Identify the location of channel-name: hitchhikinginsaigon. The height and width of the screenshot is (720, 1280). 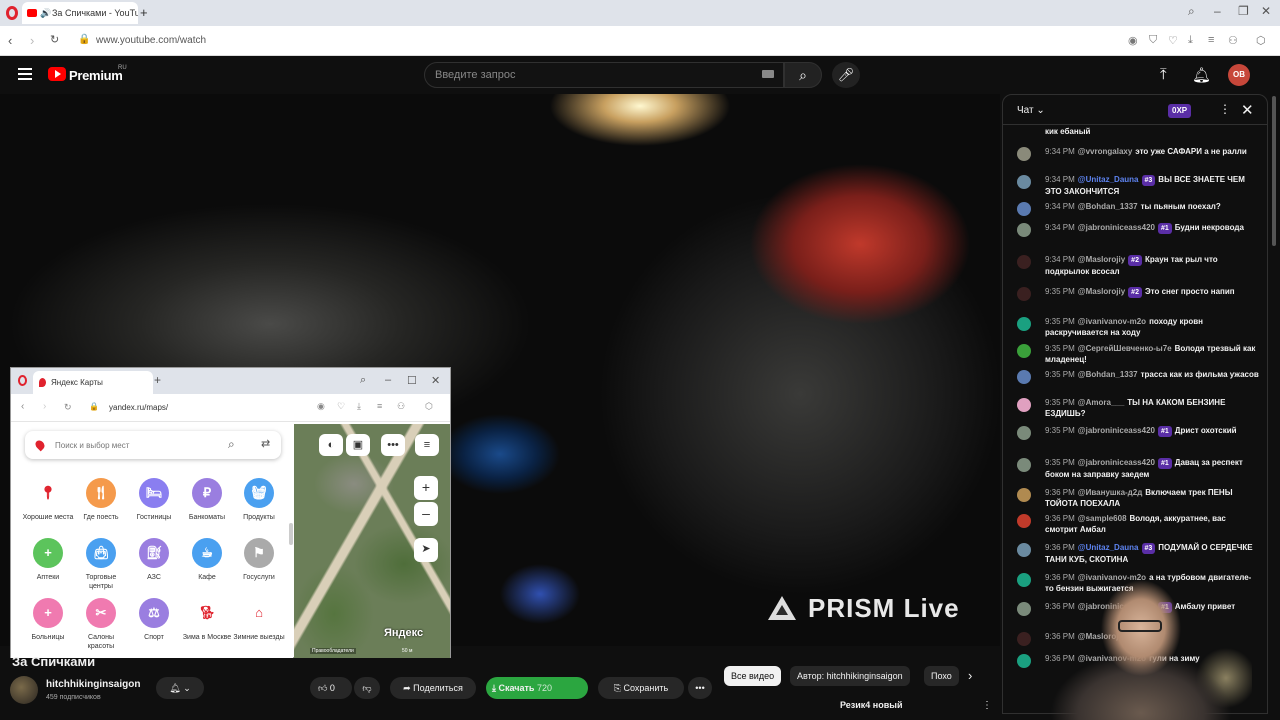
(93, 684).